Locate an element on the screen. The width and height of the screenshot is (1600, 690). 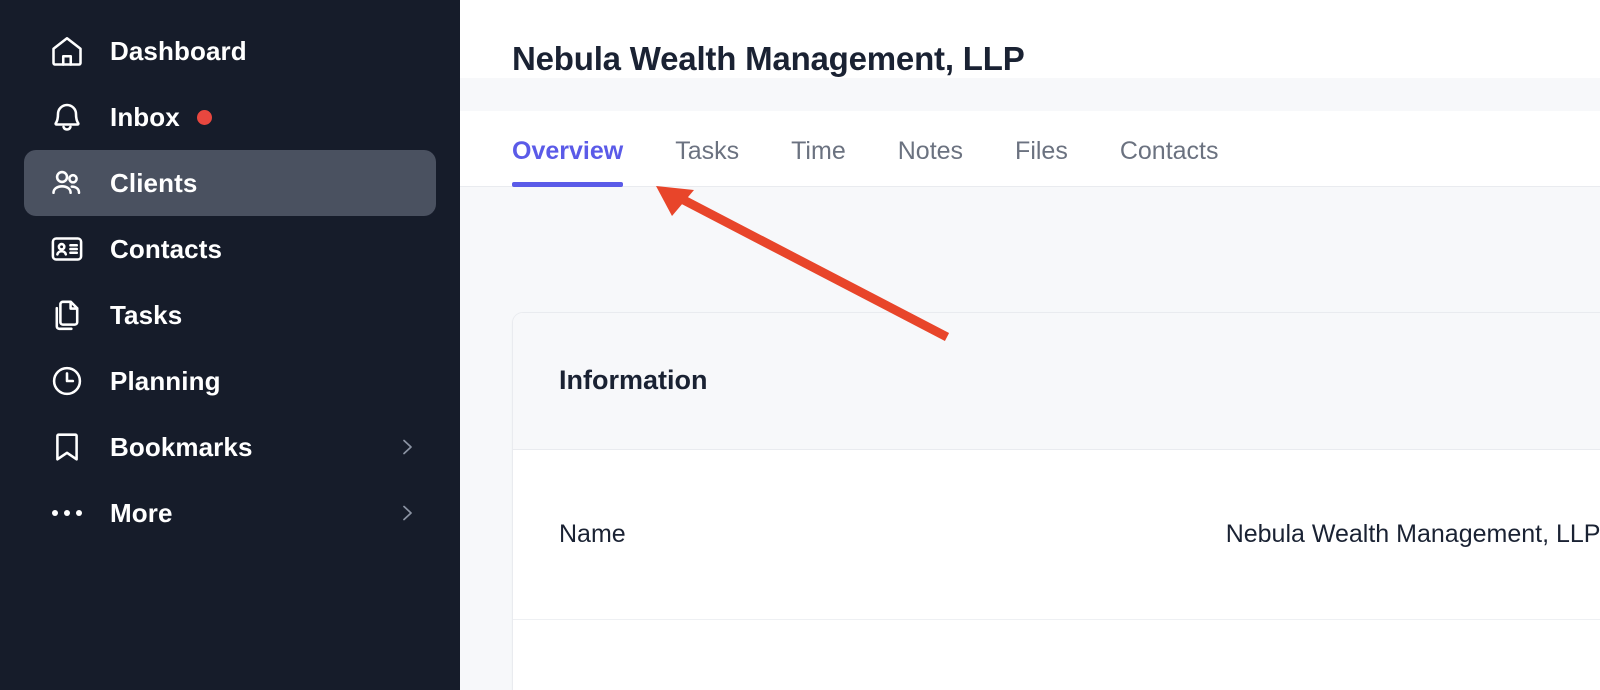
ellipsis-icon is located at coordinates (67, 513).